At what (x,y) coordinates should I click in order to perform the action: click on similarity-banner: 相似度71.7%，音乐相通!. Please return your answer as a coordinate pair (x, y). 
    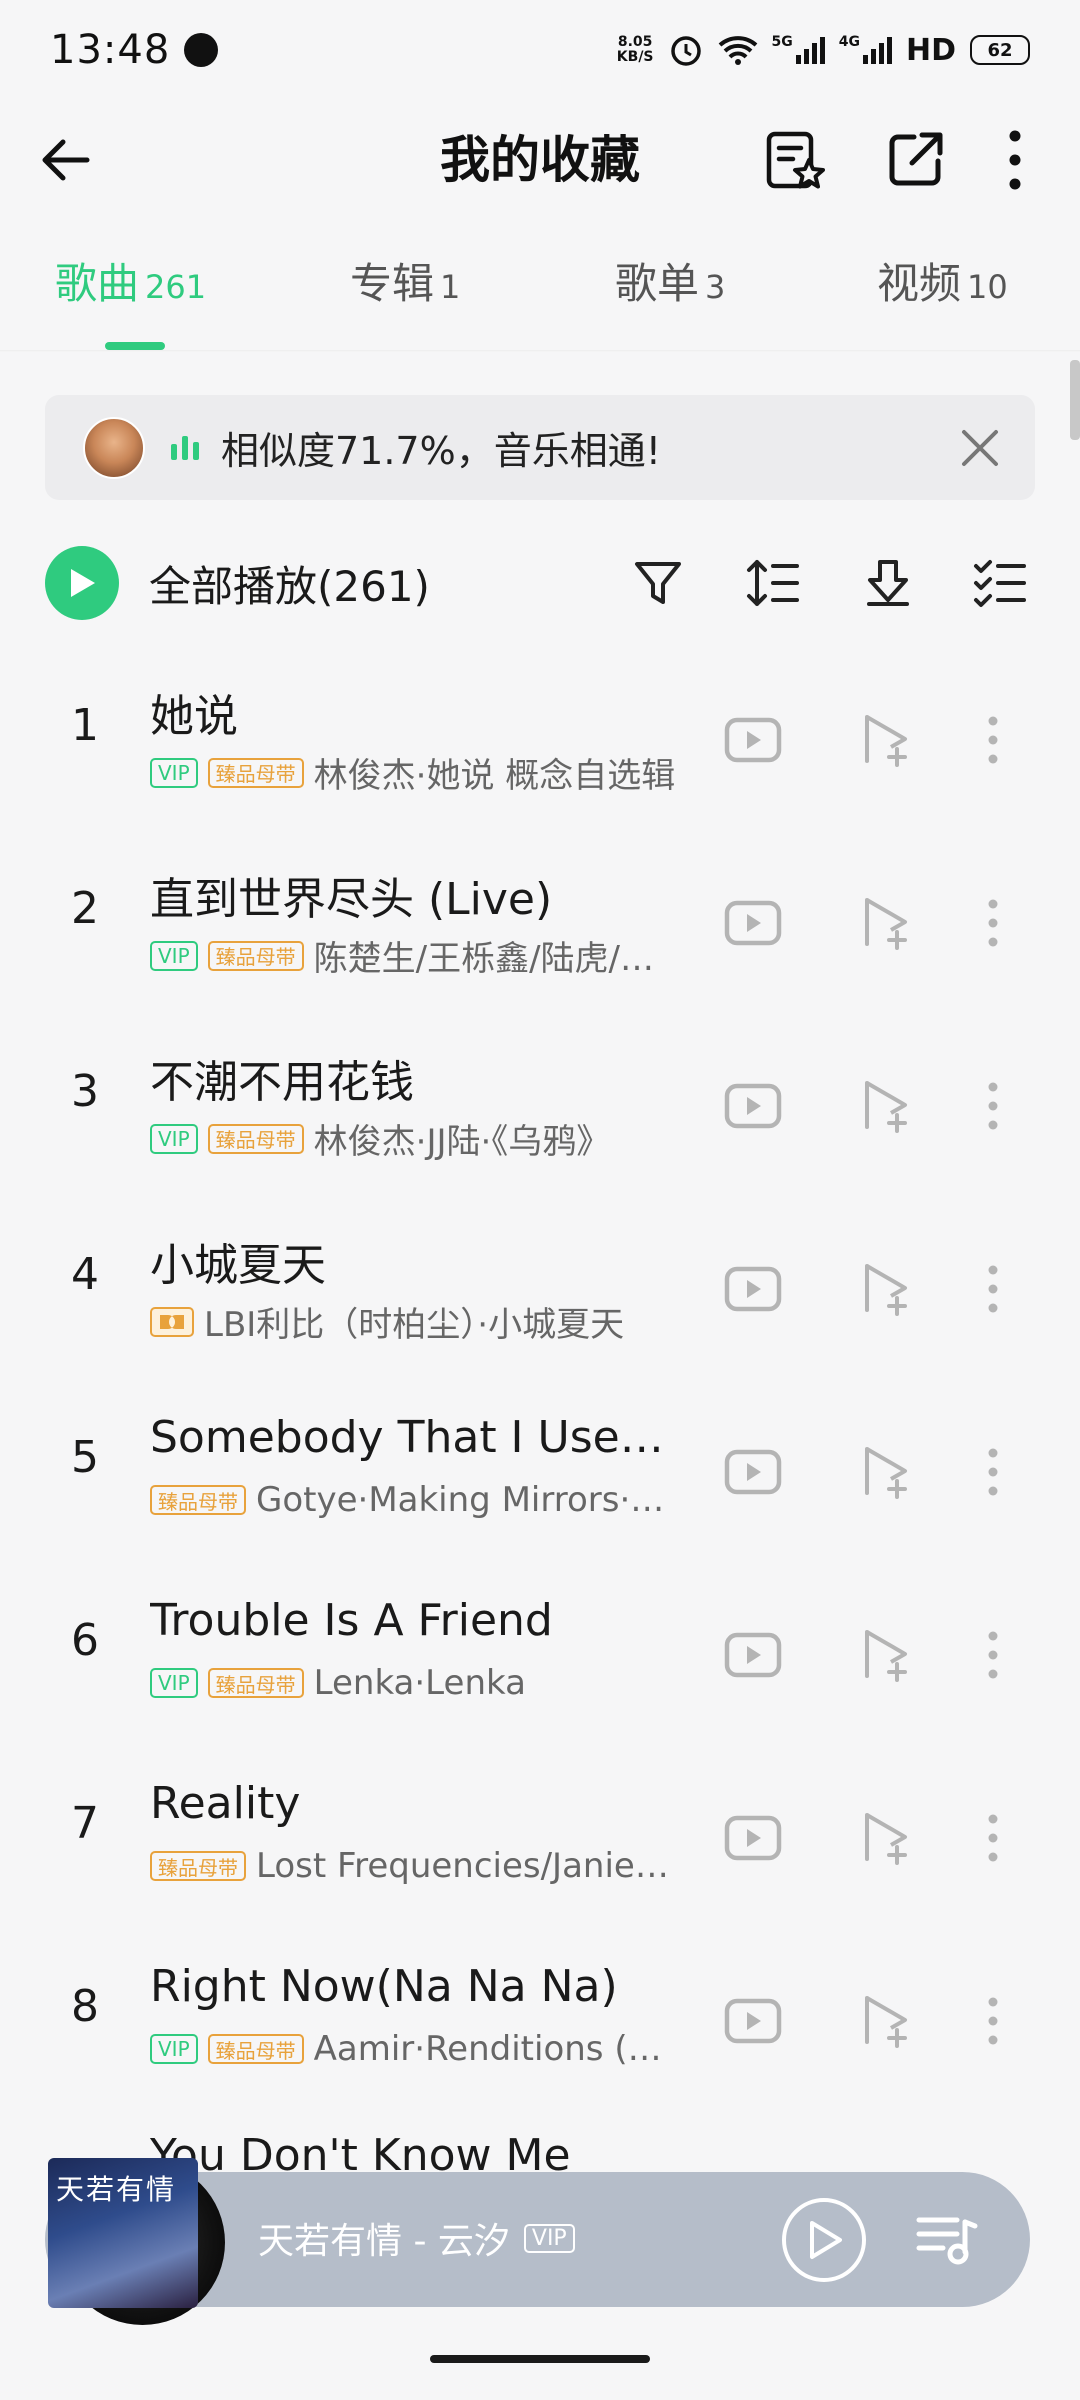
    Looking at the image, I should click on (540, 447).